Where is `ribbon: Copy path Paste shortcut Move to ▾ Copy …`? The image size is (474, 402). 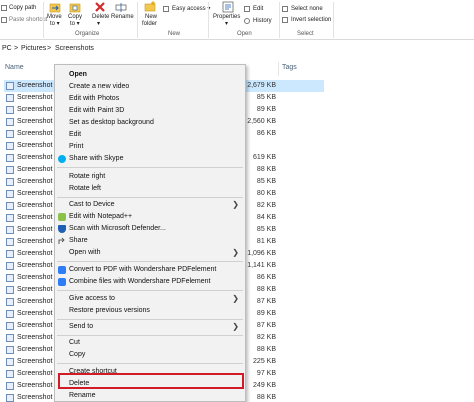
ribbon: Copy path Paste shortcut Move to ▾ Copy … is located at coordinates (237, 20).